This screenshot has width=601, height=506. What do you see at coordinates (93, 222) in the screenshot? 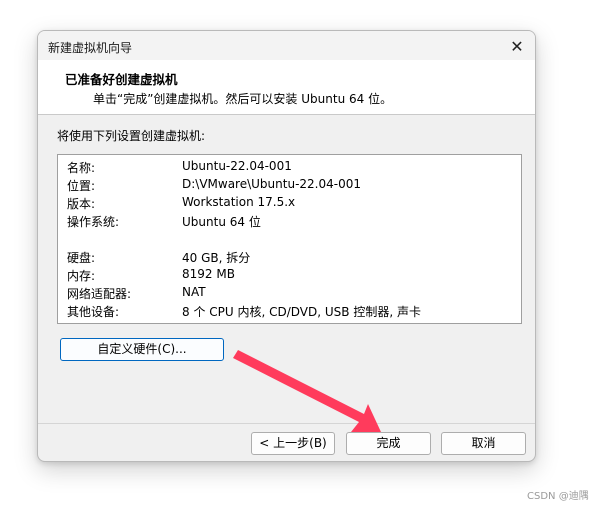
I see `setting-key: 操作系统:` at bounding box center [93, 222].